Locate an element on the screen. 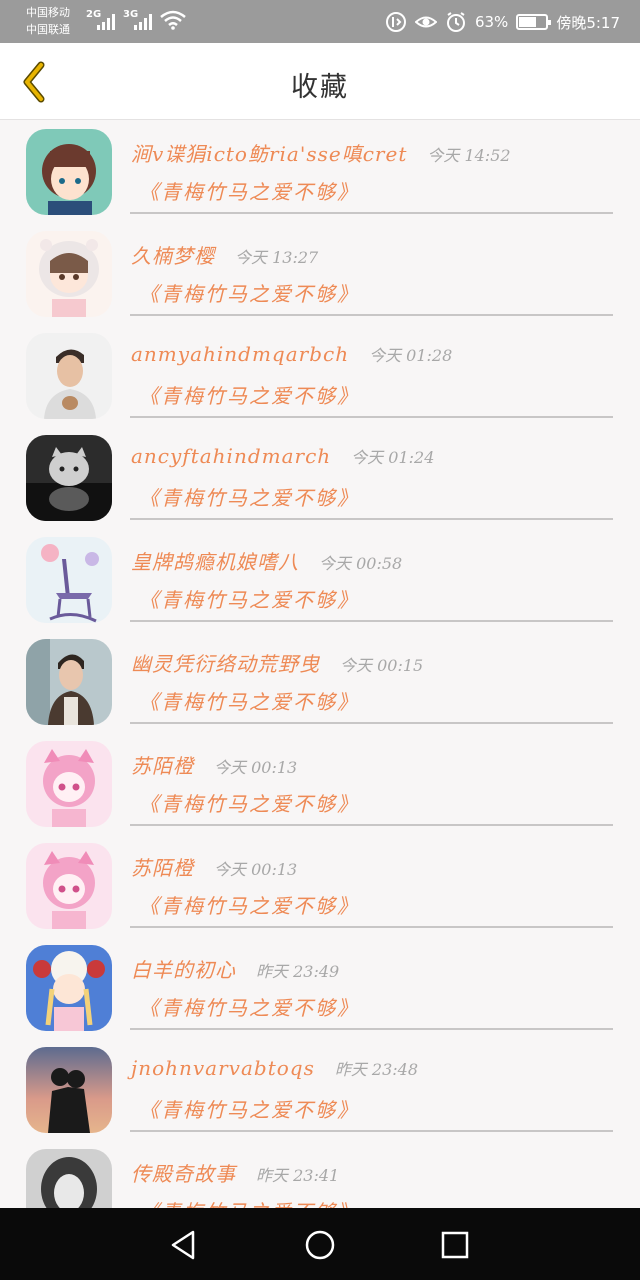 The width and height of the screenshot is (640, 1280). nav-back-button is located at coordinates (183, 1245).